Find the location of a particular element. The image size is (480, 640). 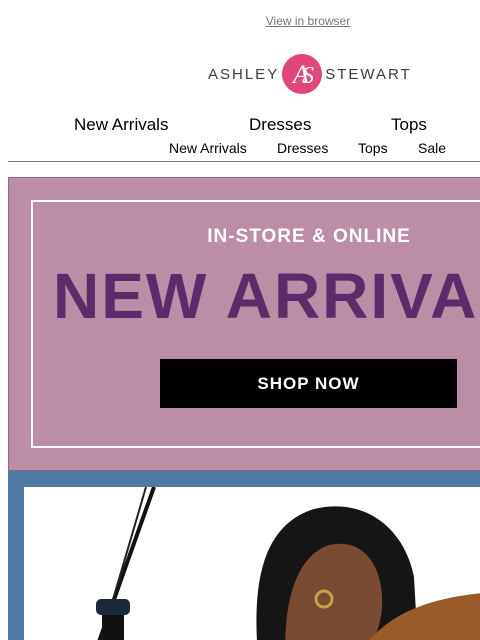

banner-eyebrow: IN-STORE & ONLINE is located at coordinates (309, 236).